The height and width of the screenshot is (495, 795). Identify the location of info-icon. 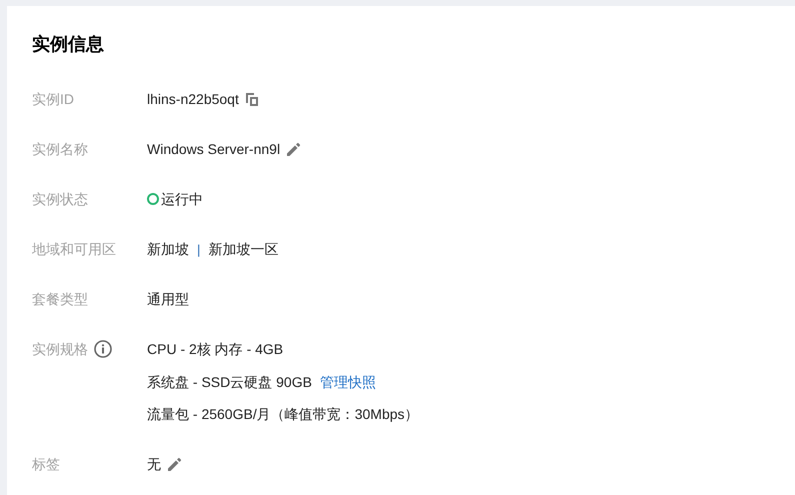
(103, 349).